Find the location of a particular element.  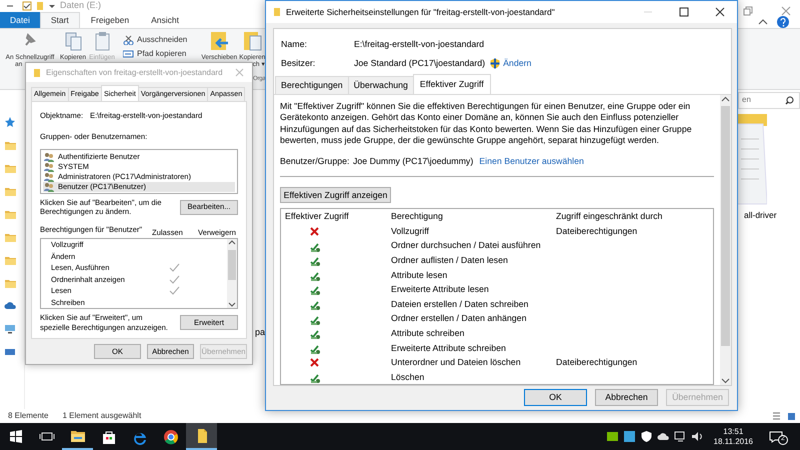

window-title: Daten (E:) is located at coordinates (81, 6).